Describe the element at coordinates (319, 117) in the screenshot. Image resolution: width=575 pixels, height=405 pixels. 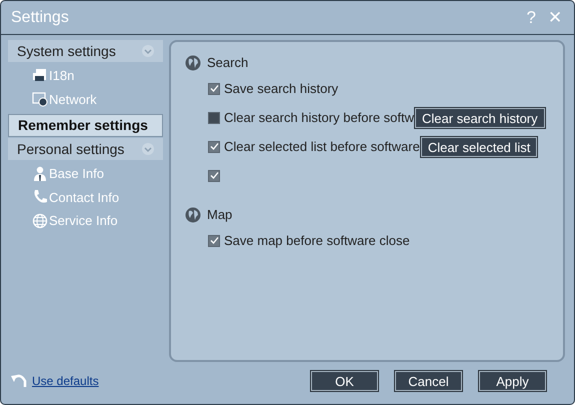
I see `option-label: Clear search history before softw` at that location.